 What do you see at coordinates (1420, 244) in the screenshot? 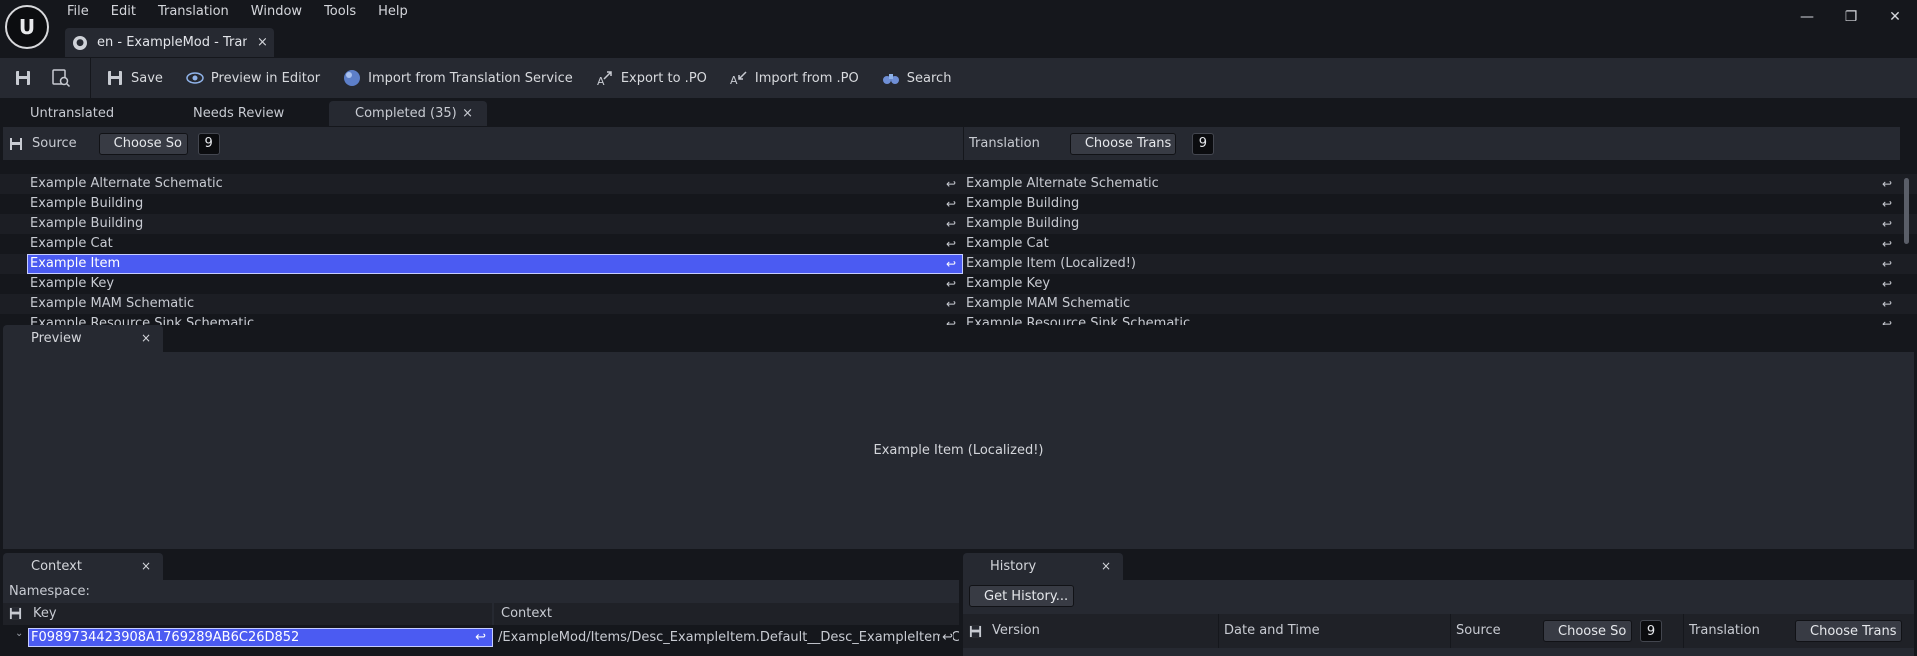
I see `translation-cell: Example Cat` at bounding box center [1420, 244].